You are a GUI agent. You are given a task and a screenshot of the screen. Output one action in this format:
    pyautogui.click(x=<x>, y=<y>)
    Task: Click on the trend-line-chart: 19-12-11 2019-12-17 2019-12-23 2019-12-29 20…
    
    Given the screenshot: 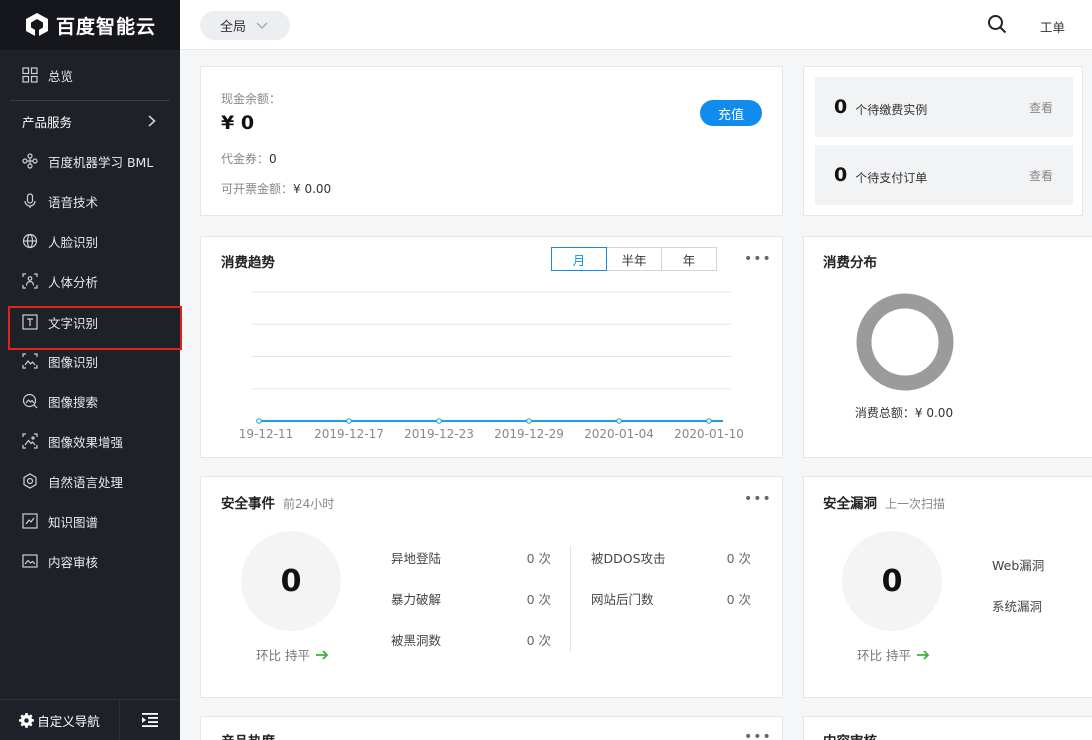 What is the action you would take?
    pyautogui.click(x=491, y=366)
    